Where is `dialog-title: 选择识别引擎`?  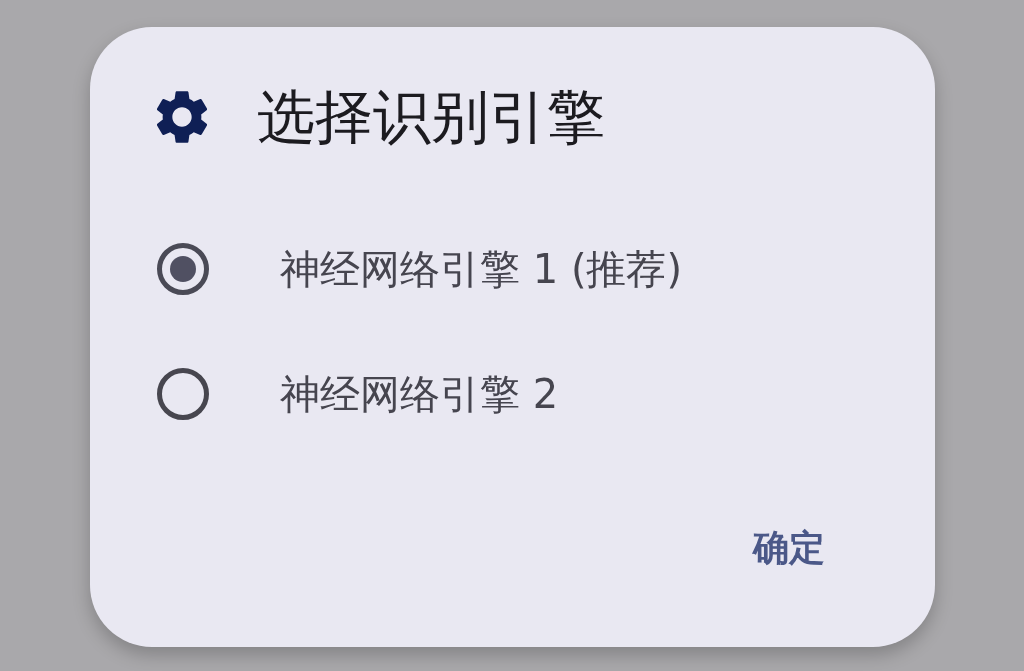
dialog-title: 选择识别引擎 is located at coordinates (431, 117).